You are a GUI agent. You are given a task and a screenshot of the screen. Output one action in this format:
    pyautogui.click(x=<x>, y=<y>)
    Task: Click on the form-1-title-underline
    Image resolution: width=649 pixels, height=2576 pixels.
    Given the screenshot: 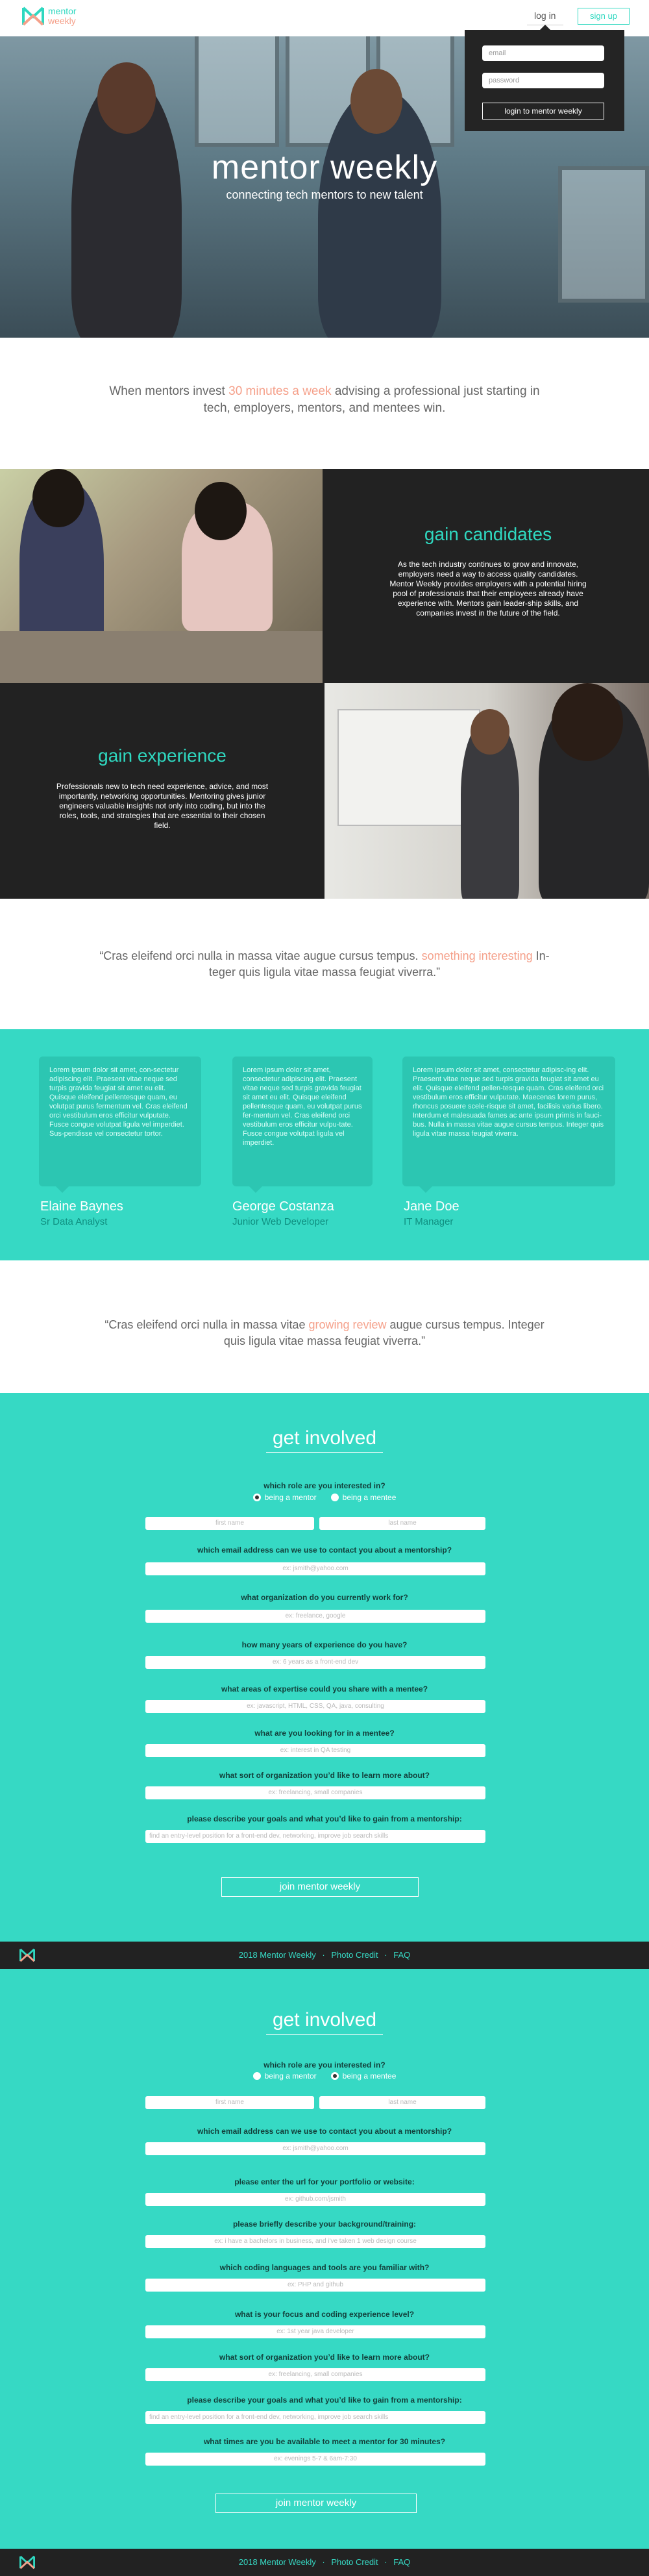 What is the action you would take?
    pyautogui.click(x=324, y=1452)
    